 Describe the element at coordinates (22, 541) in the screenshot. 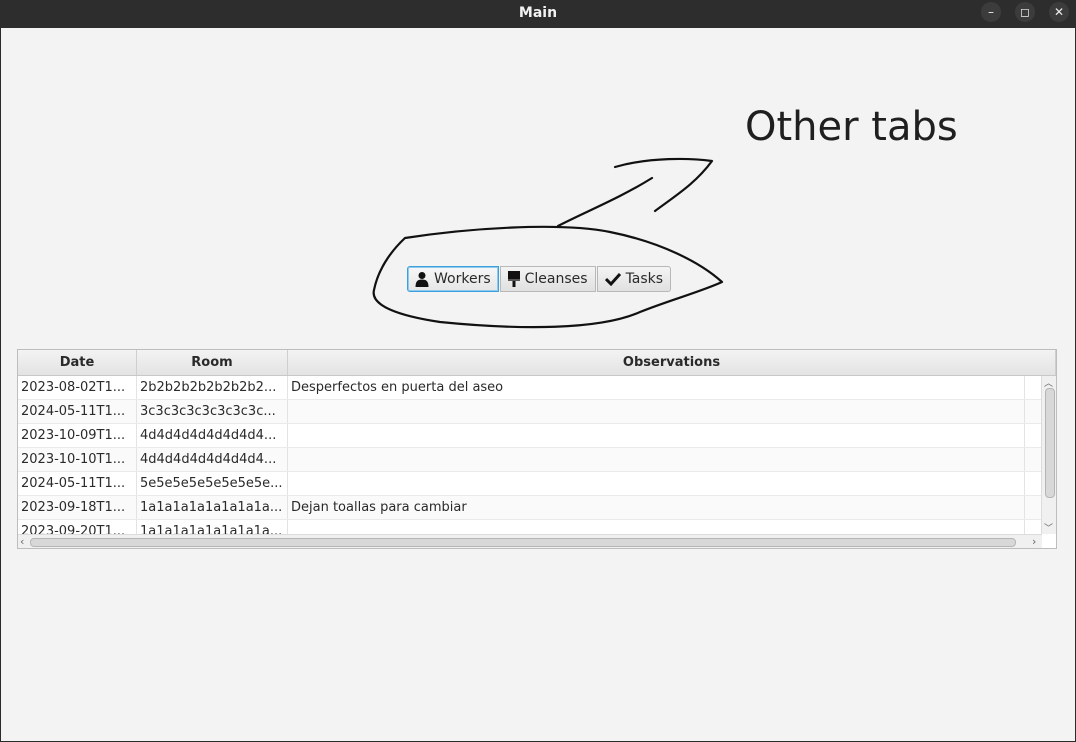

I see `scroll-left-icon: ‹` at that location.